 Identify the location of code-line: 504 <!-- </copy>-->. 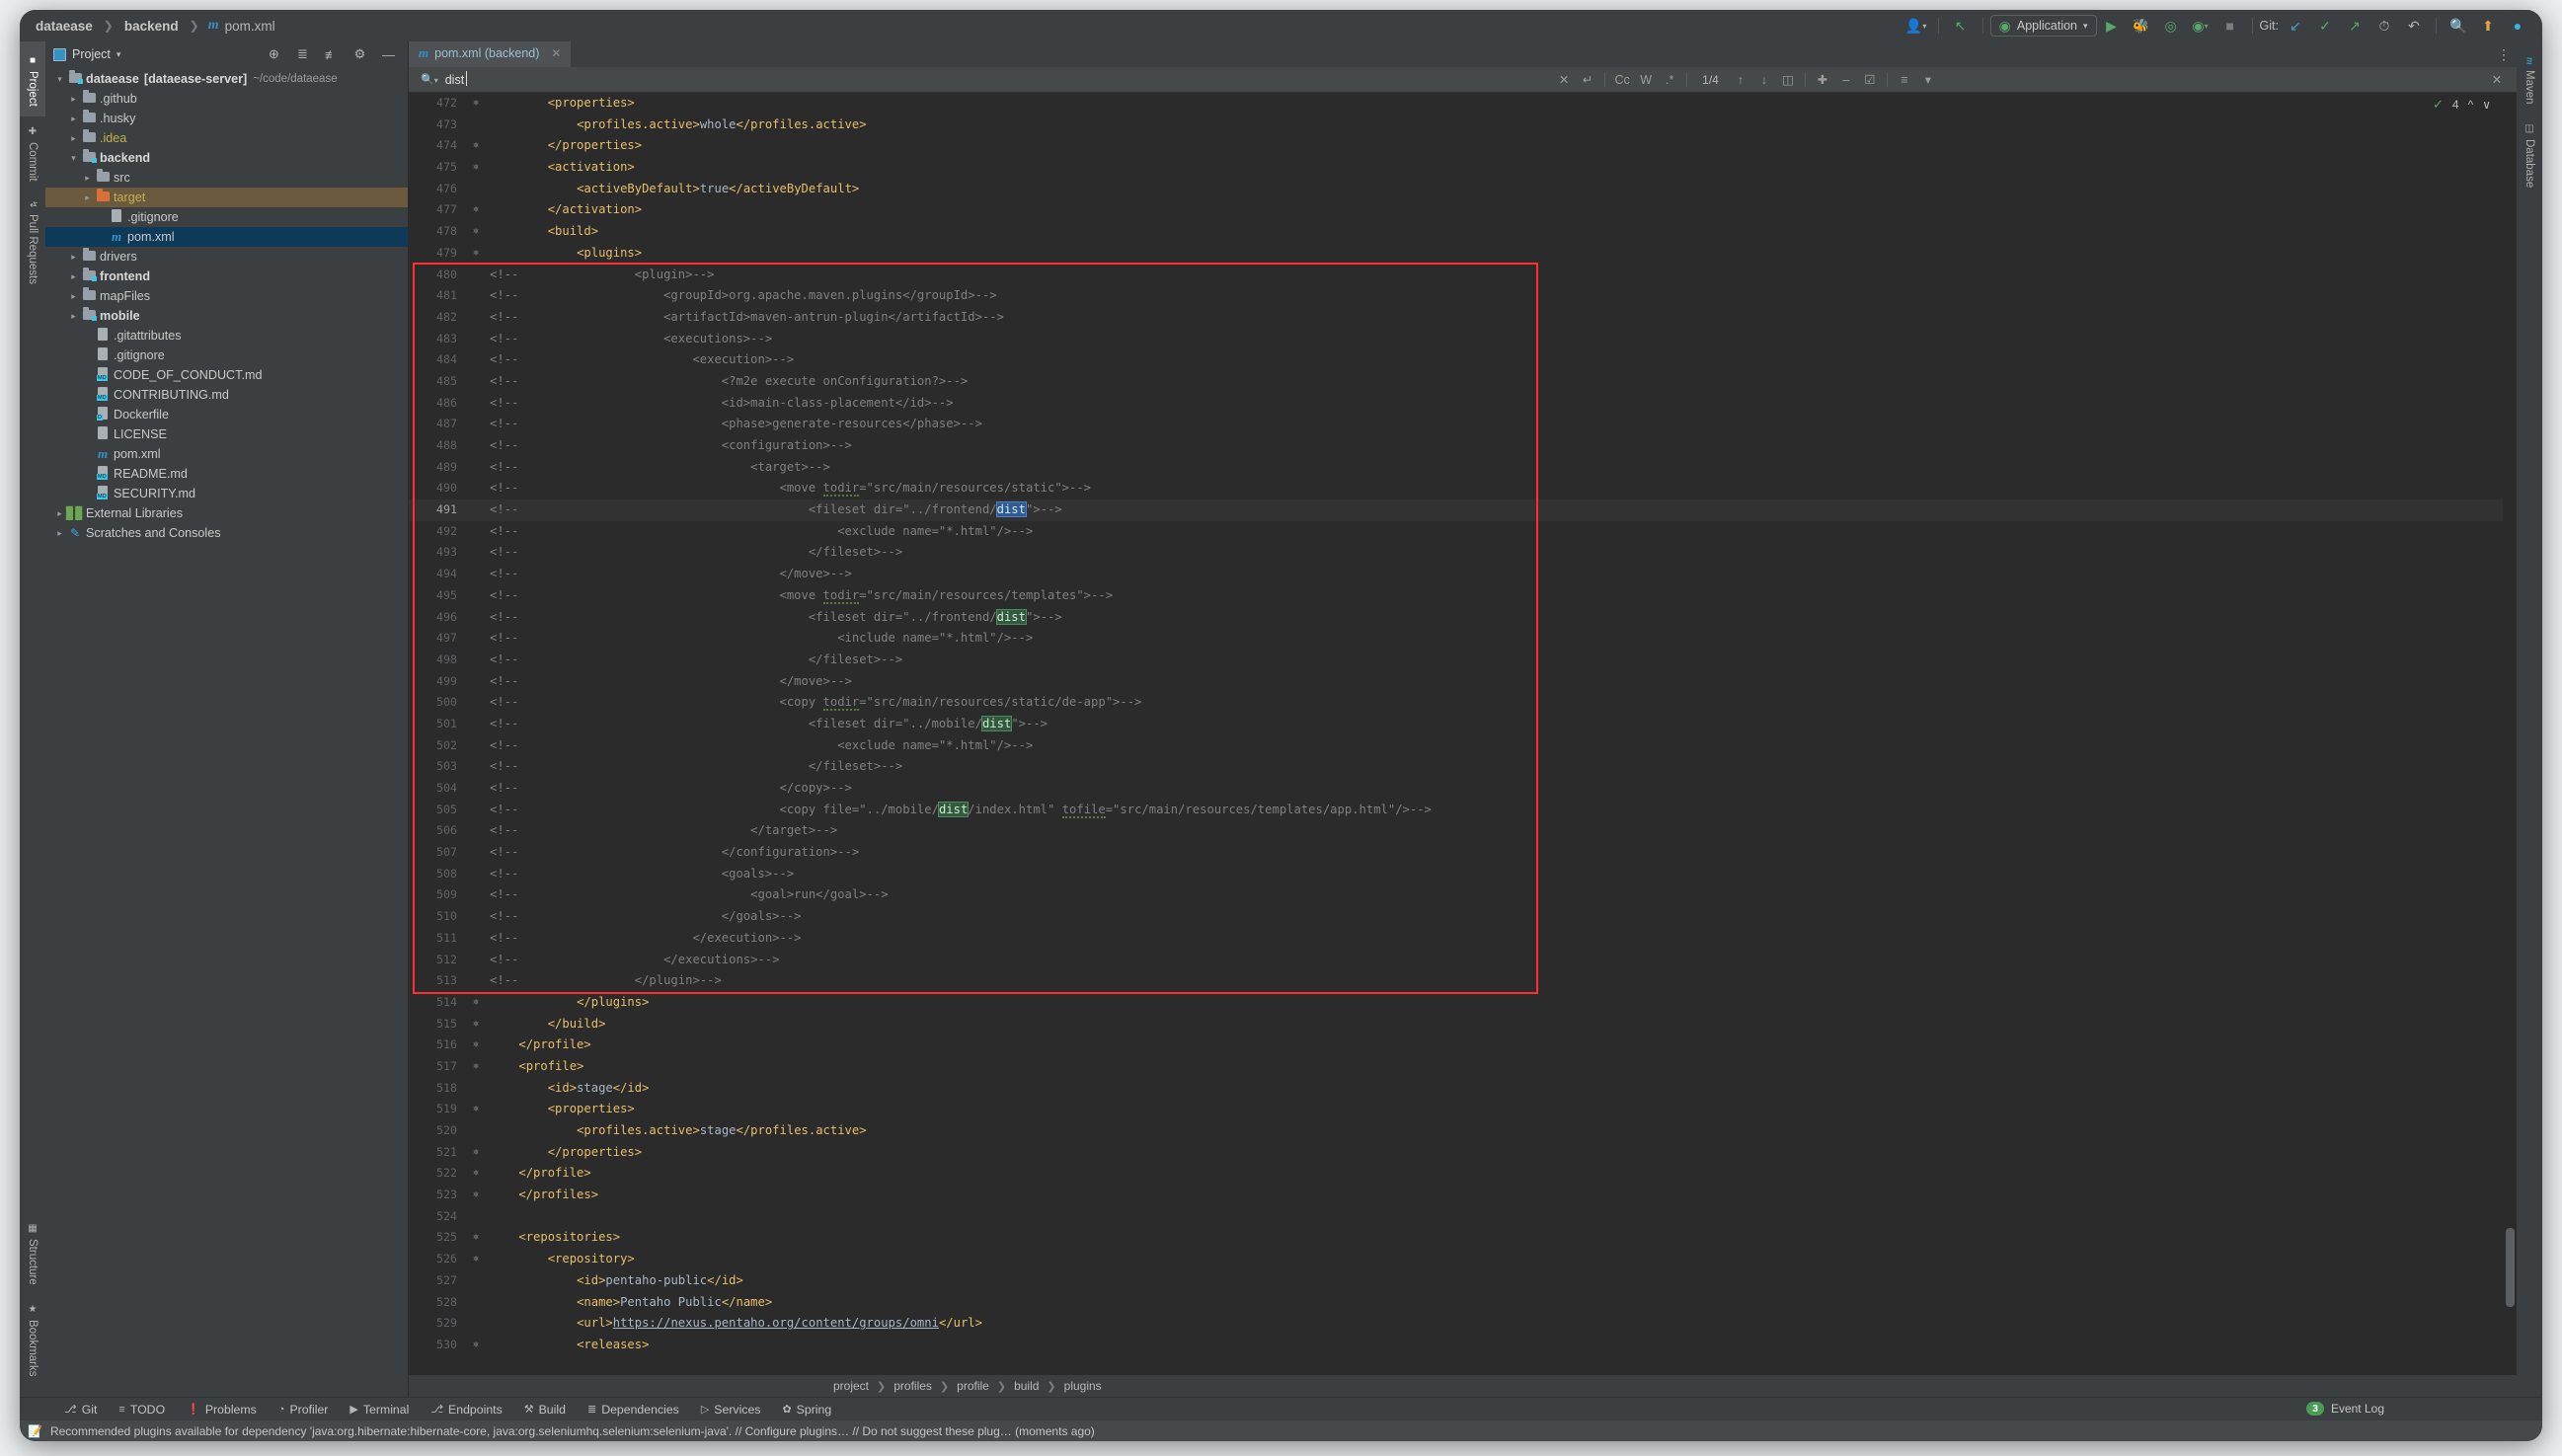
(1463, 789).